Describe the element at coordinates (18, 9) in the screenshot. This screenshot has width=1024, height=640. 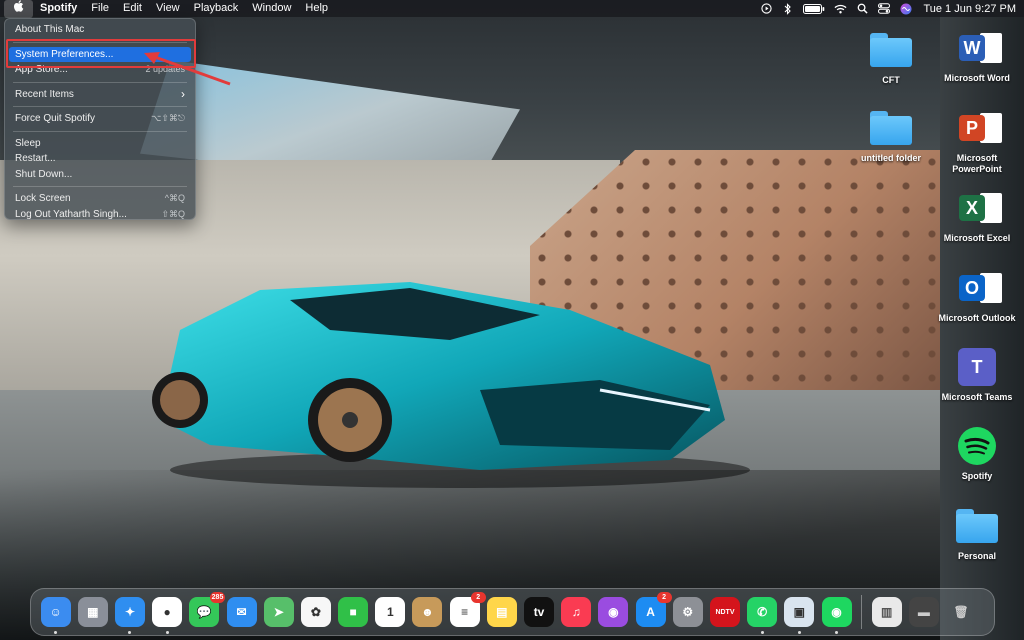
I see `apple-menu-icon` at that location.